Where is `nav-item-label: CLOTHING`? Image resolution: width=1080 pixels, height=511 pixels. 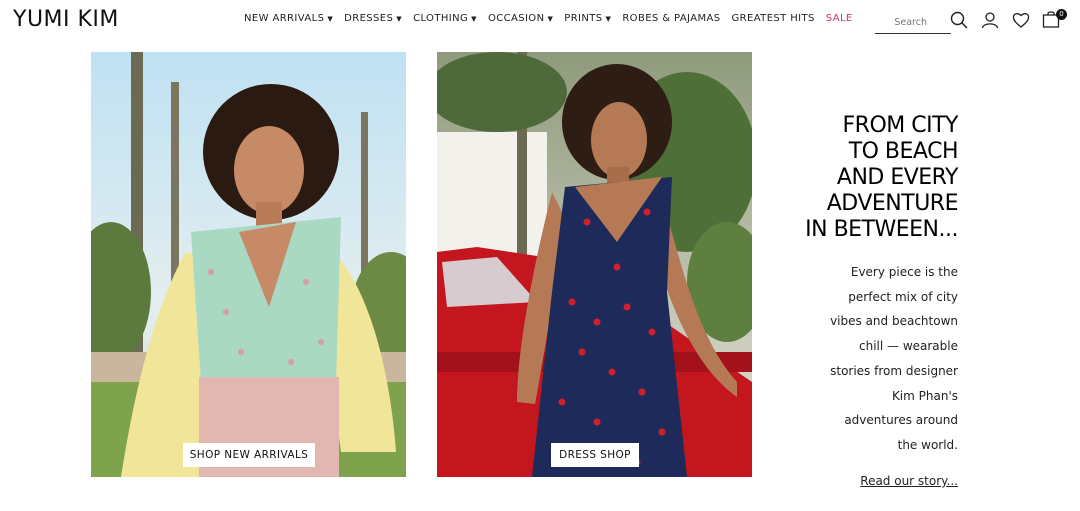
nav-item-label: CLOTHING is located at coordinates (441, 18).